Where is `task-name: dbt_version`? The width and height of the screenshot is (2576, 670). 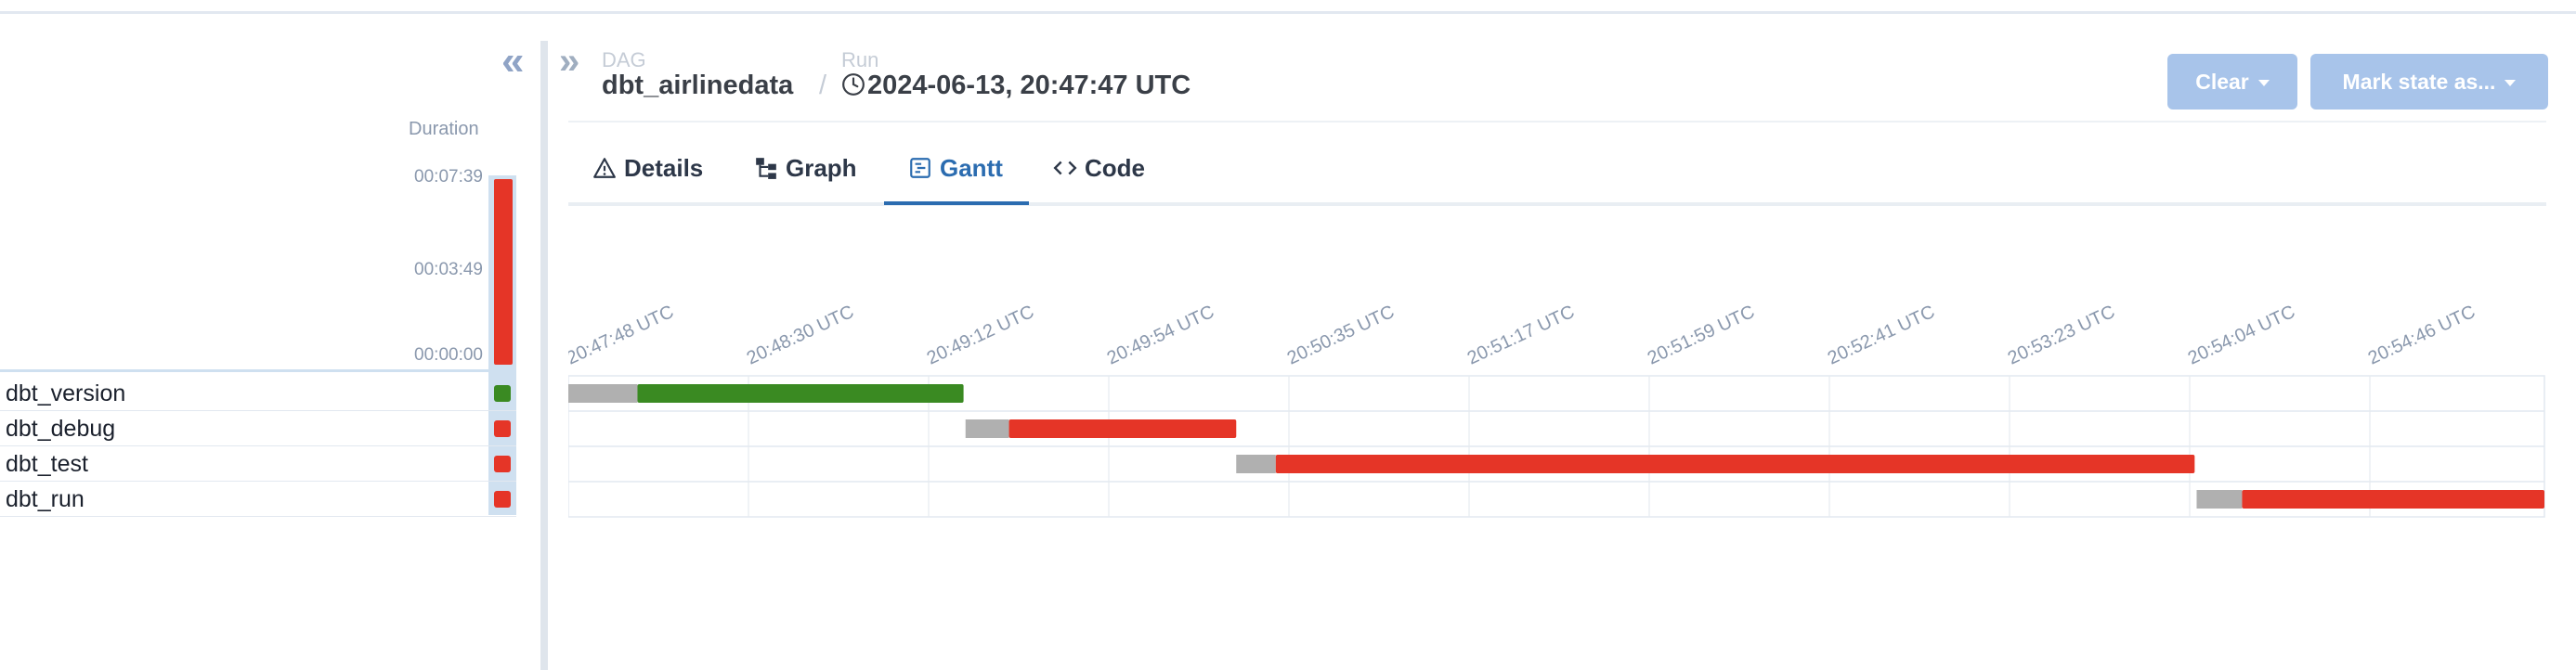 task-name: dbt_version is located at coordinates (66, 393).